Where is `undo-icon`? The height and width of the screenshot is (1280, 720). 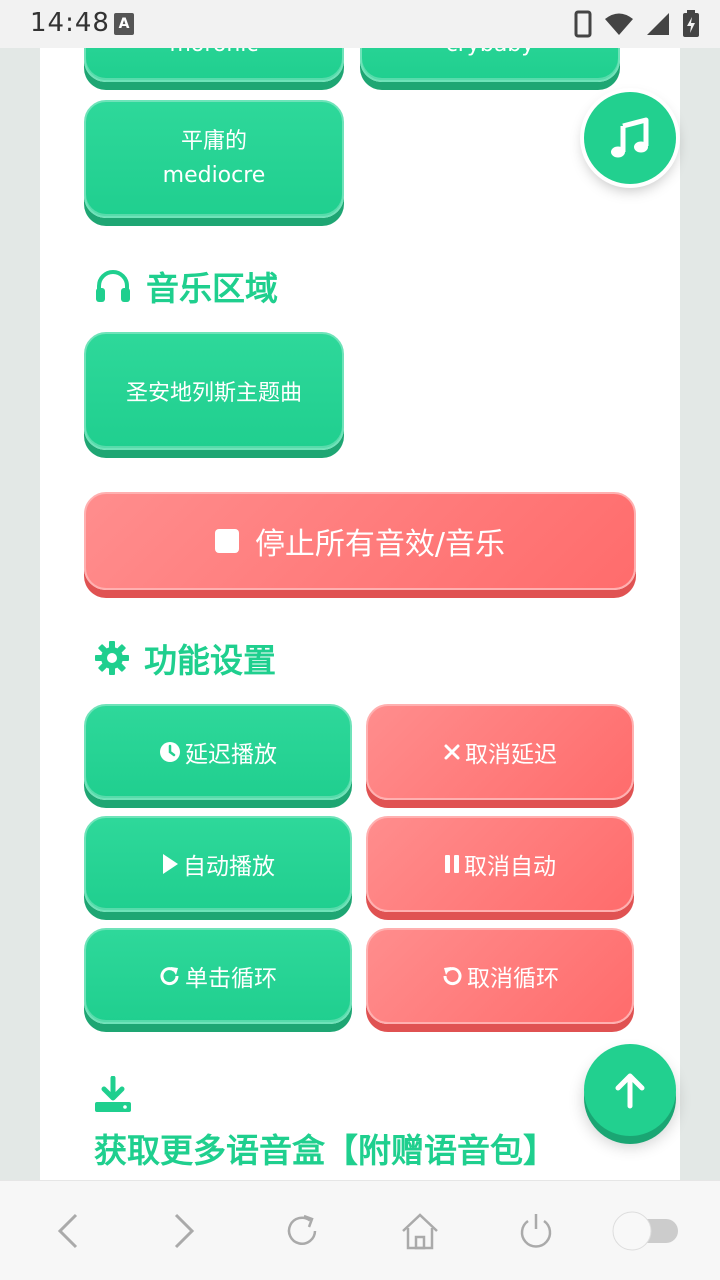 undo-icon is located at coordinates (452, 976).